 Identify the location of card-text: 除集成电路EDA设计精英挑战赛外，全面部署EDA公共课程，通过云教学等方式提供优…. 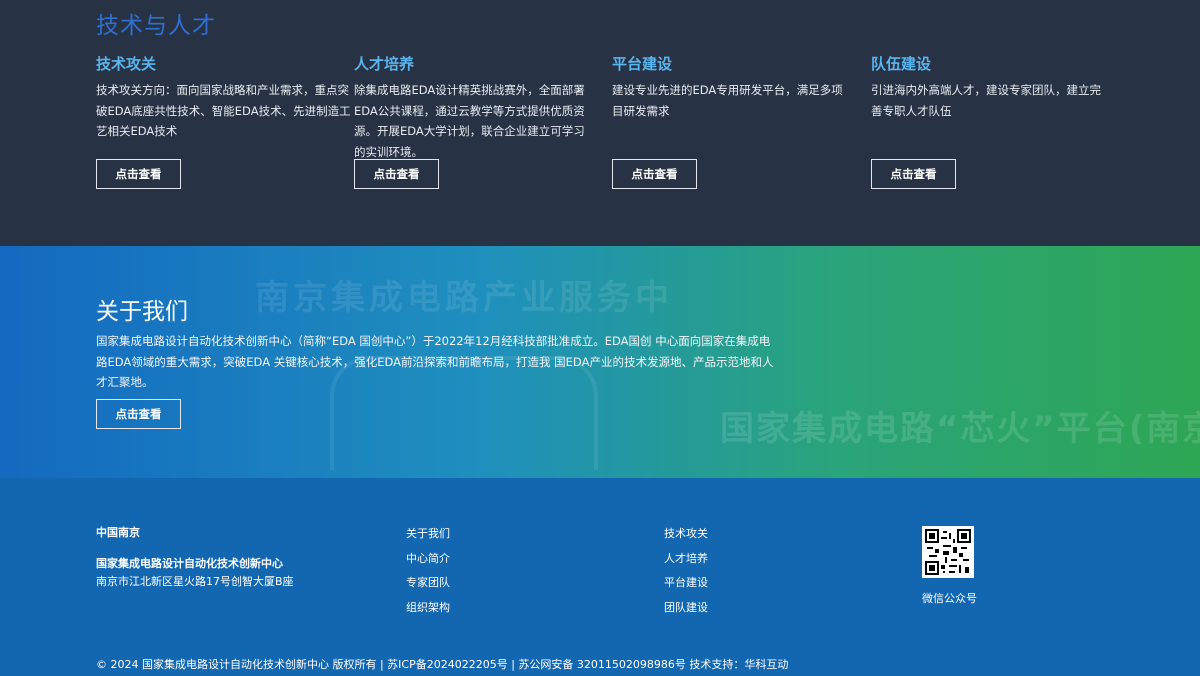
(469, 121).